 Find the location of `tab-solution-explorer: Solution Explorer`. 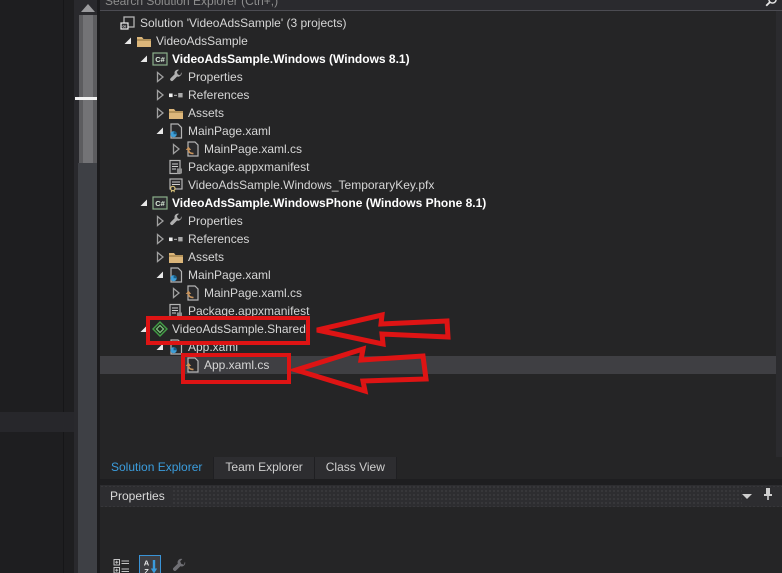

tab-solution-explorer: Solution Explorer is located at coordinates (157, 468).